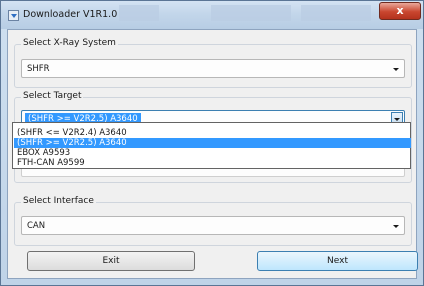 The image size is (424, 286). What do you see at coordinates (36, 226) in the screenshot?
I see `interface-value: CAN` at bounding box center [36, 226].